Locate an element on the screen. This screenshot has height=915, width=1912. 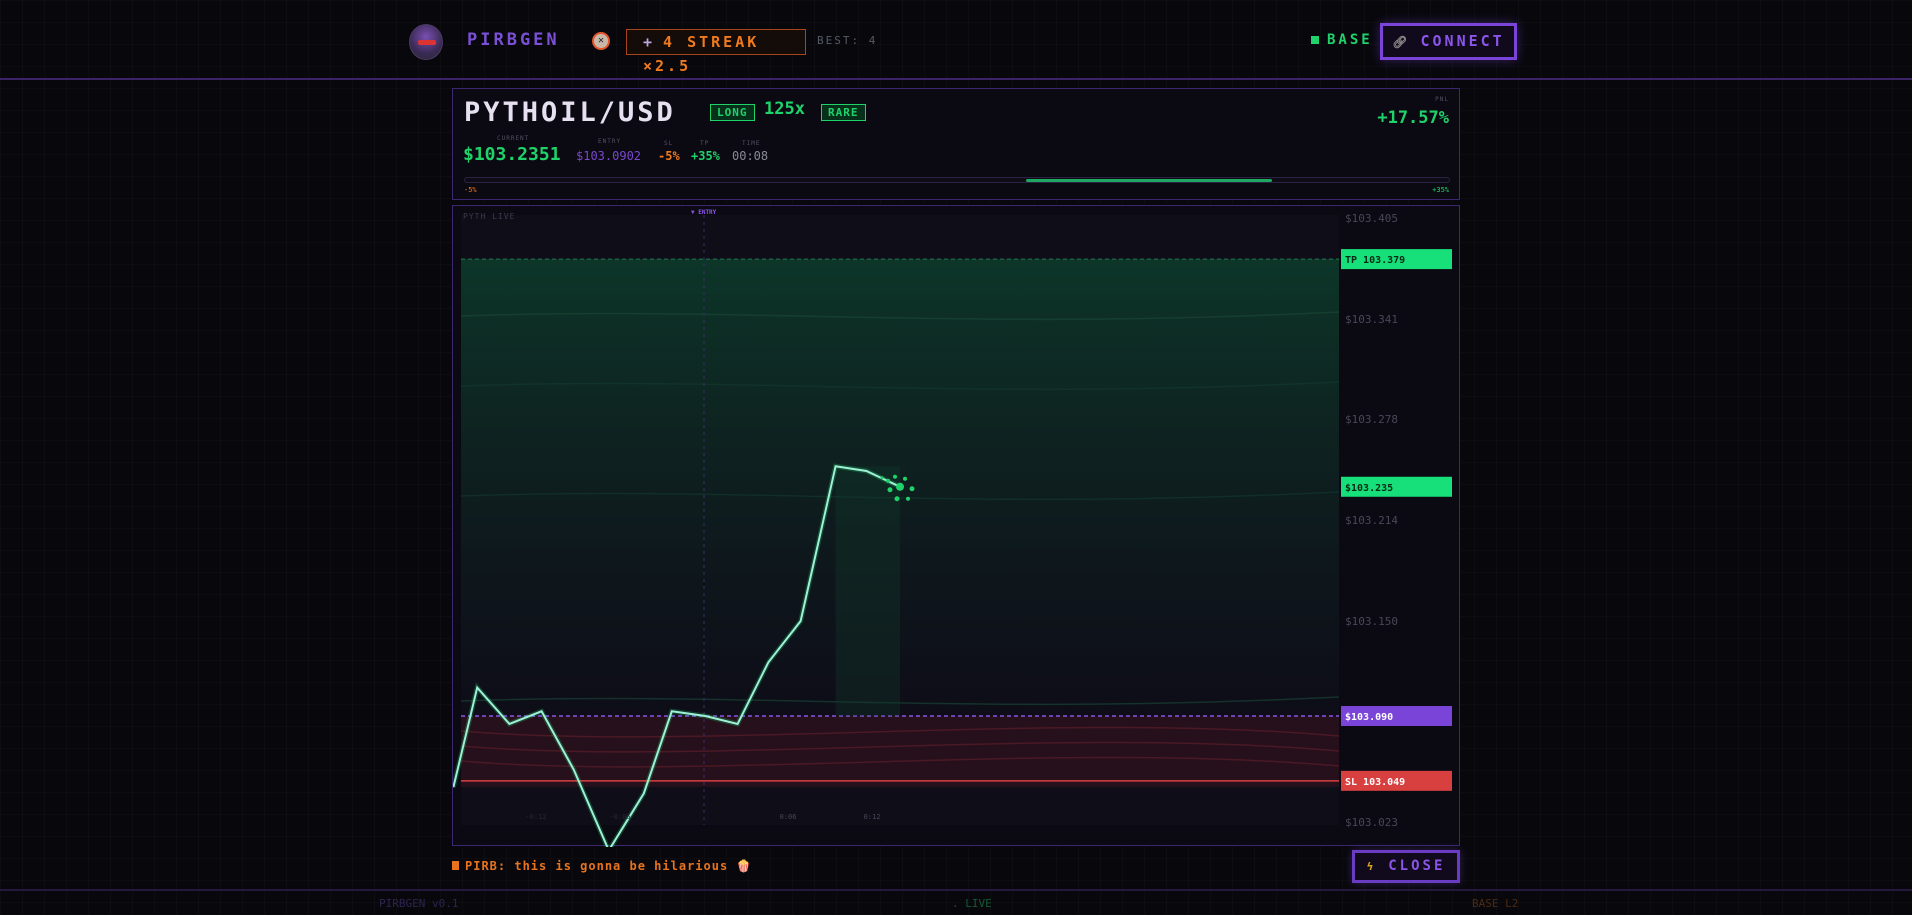
price-axis-label: $103.214 is located at coordinates (1371, 520).